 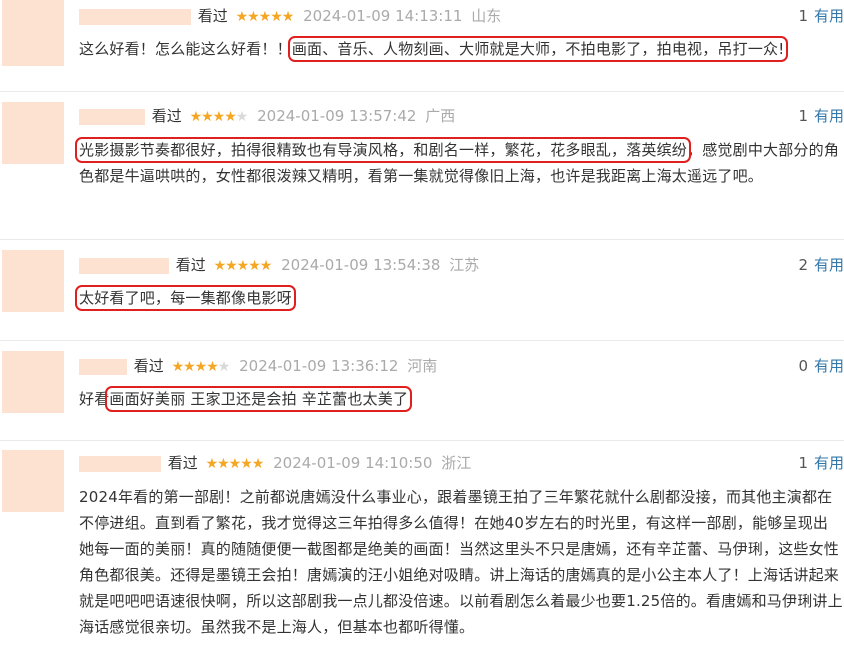 I want to click on review-meta: 看过 ★★★★★ 2024-01-09 14:13:11 山东, so click(x=290, y=16).